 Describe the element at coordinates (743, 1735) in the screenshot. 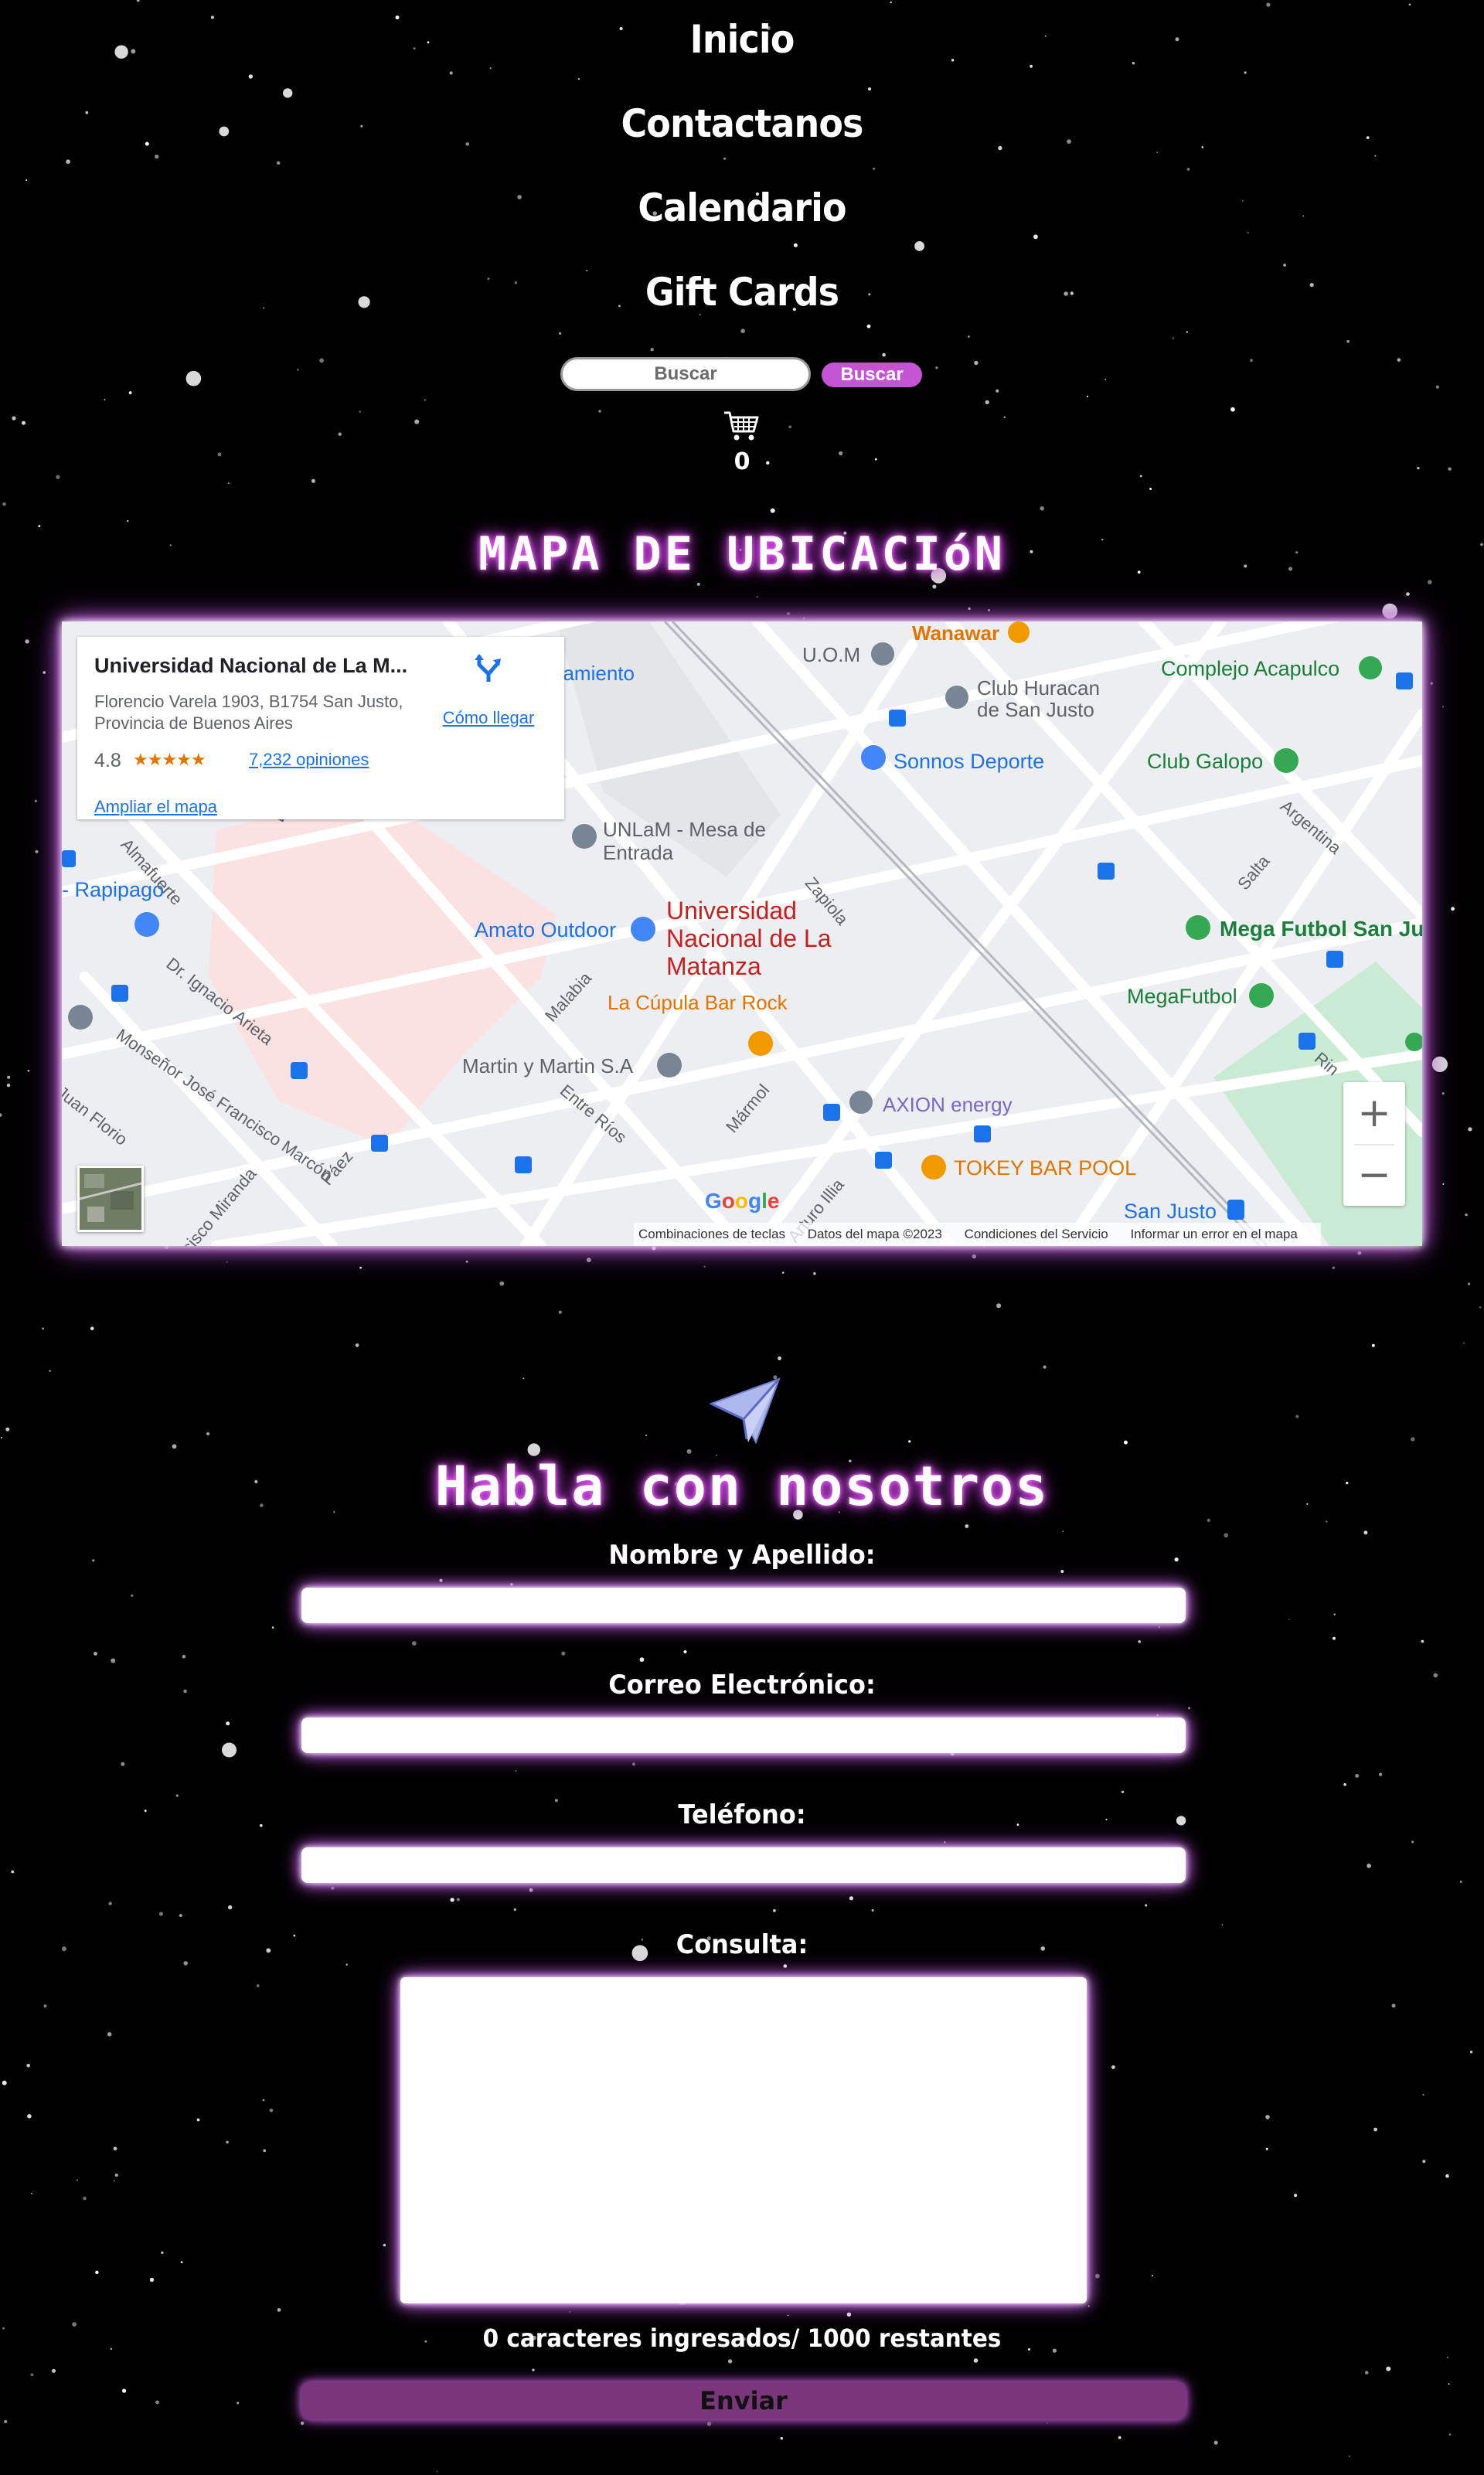

I see `email-field` at that location.